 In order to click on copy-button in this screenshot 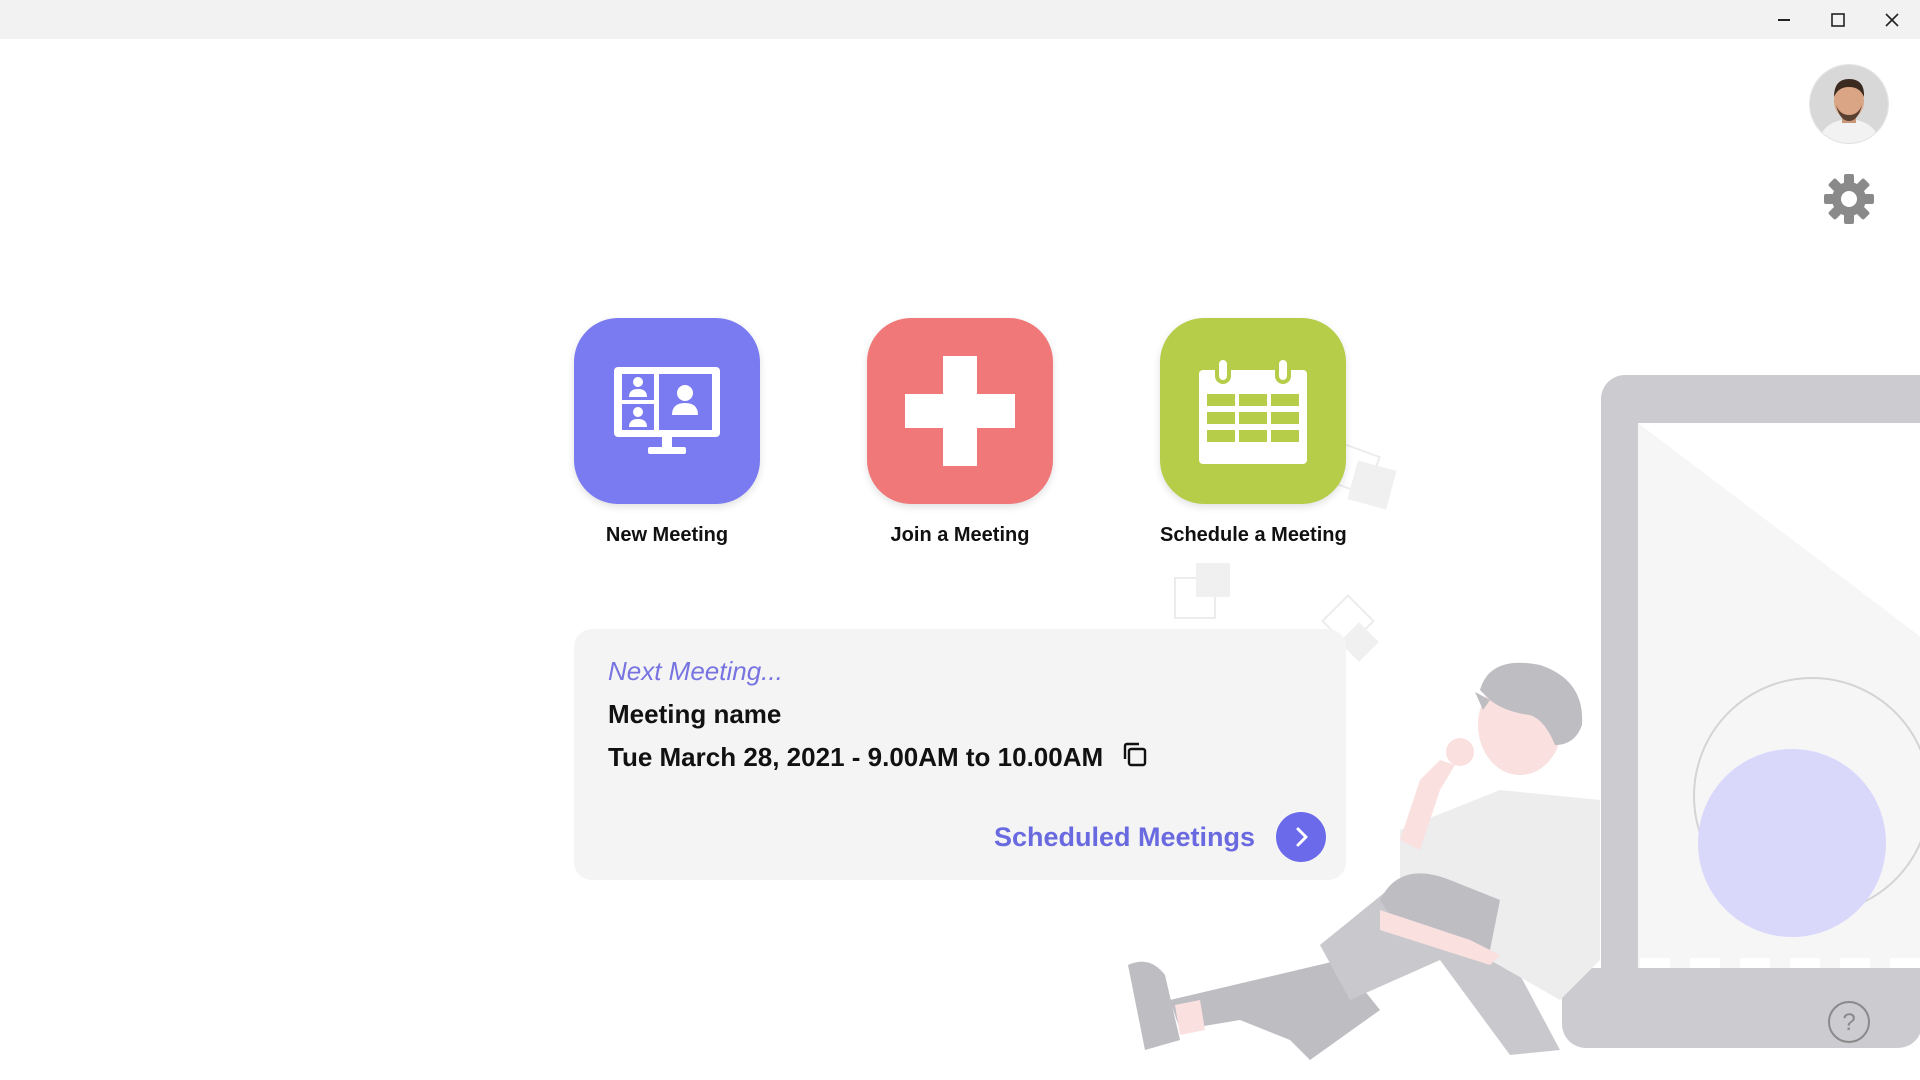, I will do `click(1135, 755)`.